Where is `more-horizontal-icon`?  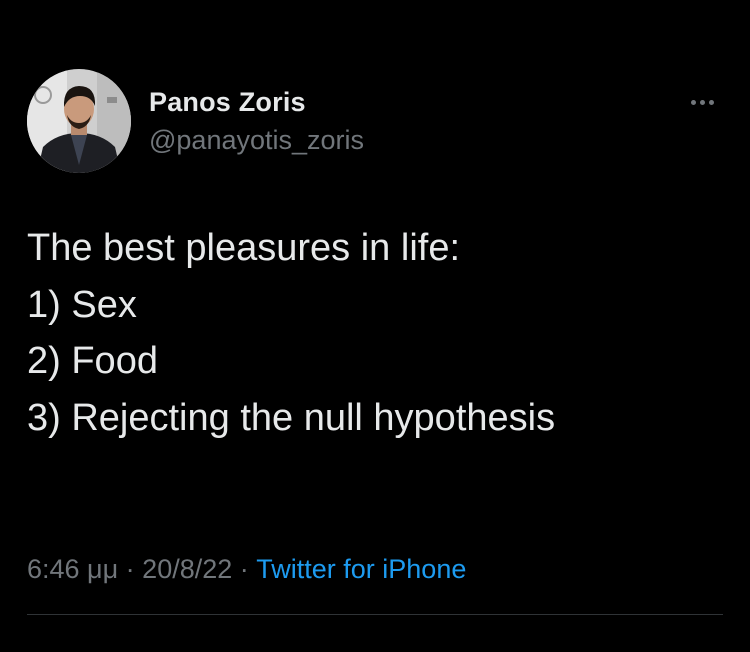
more-horizontal-icon is located at coordinates (693, 102).